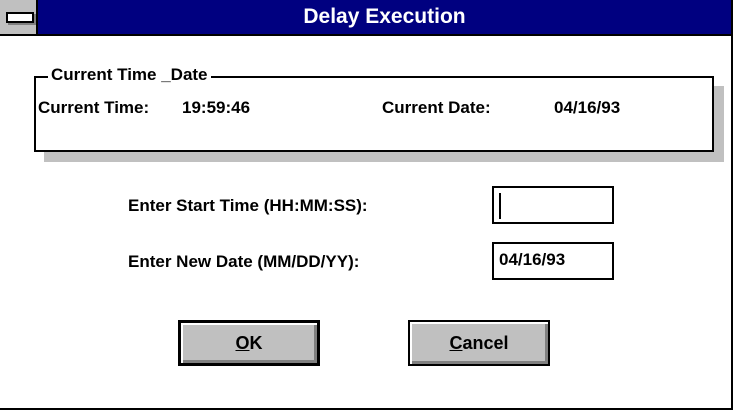 This screenshot has height=410, width=733. I want to click on cancel-label-rest: ancel, so click(485, 343).